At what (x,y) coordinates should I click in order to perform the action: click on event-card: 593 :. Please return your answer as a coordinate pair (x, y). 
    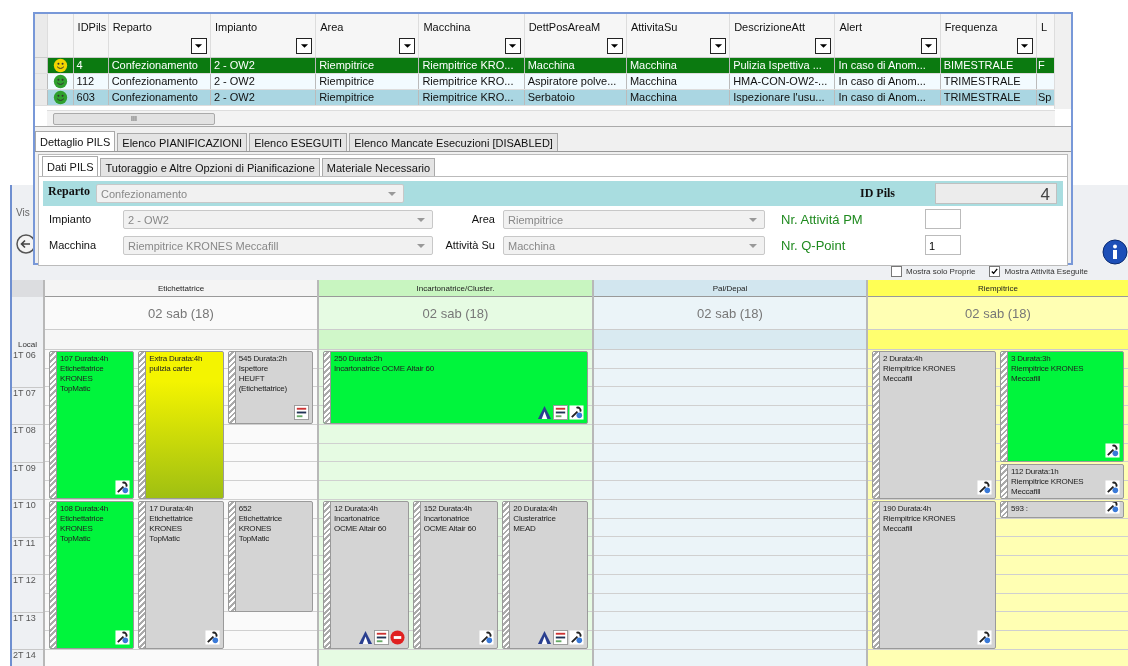
    Looking at the image, I should click on (1062, 509).